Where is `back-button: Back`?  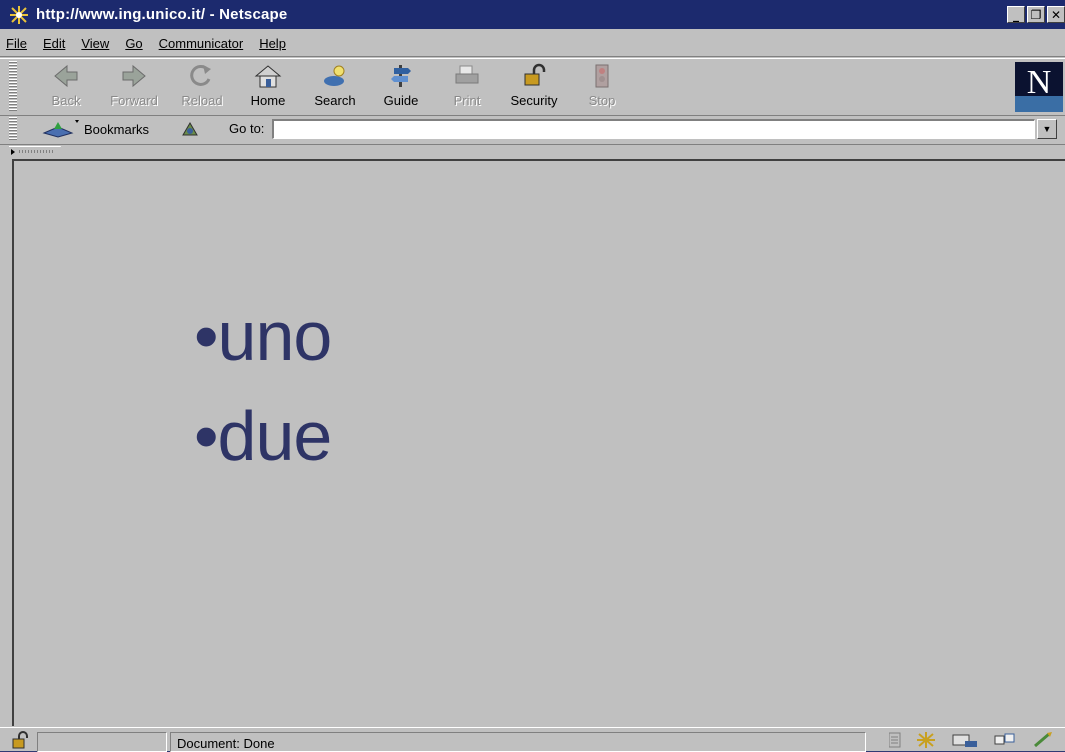 back-button: Back is located at coordinates (66, 88).